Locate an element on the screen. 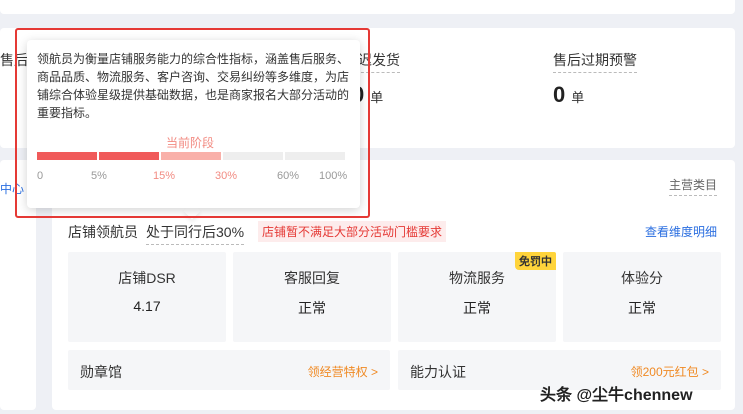  stat-experience: 体验分 正常 is located at coordinates (642, 297).